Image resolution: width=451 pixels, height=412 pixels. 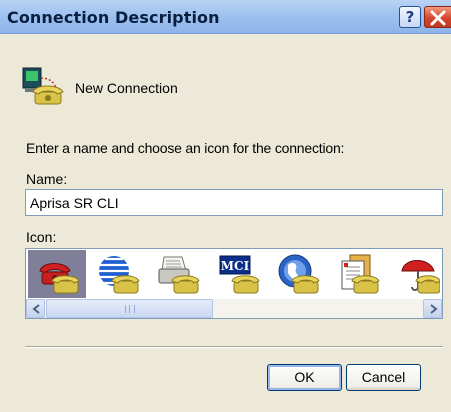 I want to click on scroll-left-button, so click(x=35, y=308).